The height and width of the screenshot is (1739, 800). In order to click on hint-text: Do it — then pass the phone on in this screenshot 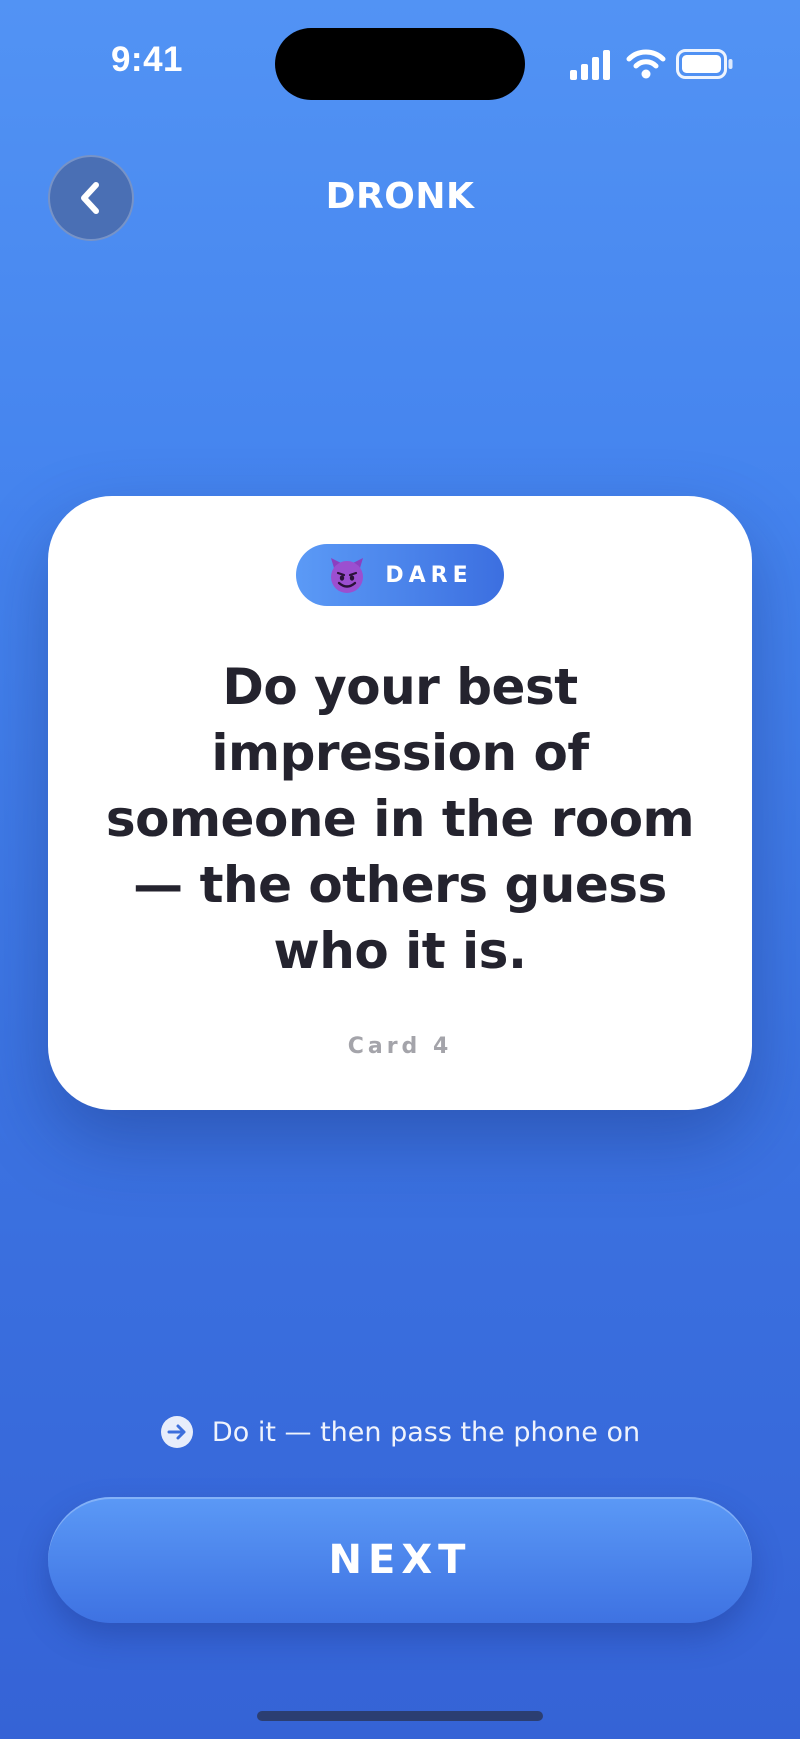, I will do `click(426, 1432)`.